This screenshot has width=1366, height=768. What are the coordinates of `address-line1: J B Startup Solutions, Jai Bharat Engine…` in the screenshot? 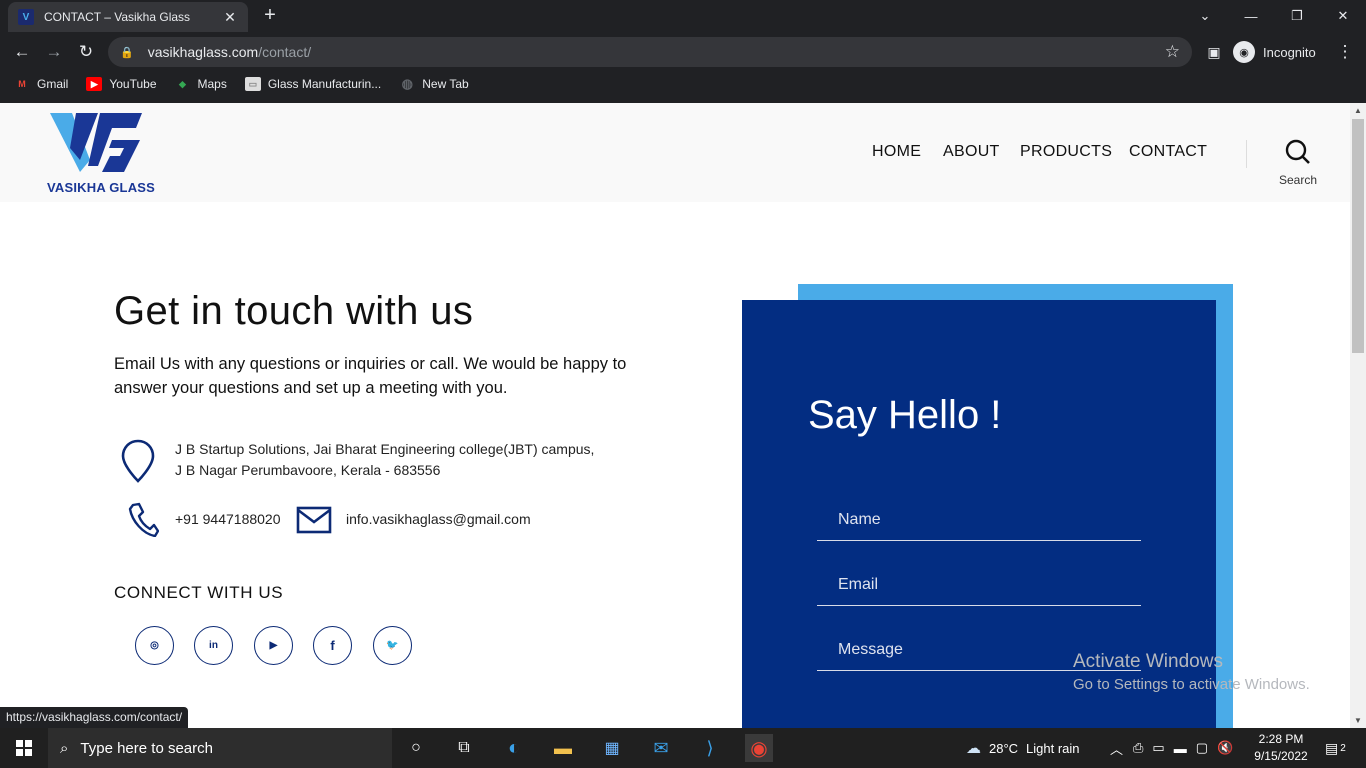 It's located at (385, 449).